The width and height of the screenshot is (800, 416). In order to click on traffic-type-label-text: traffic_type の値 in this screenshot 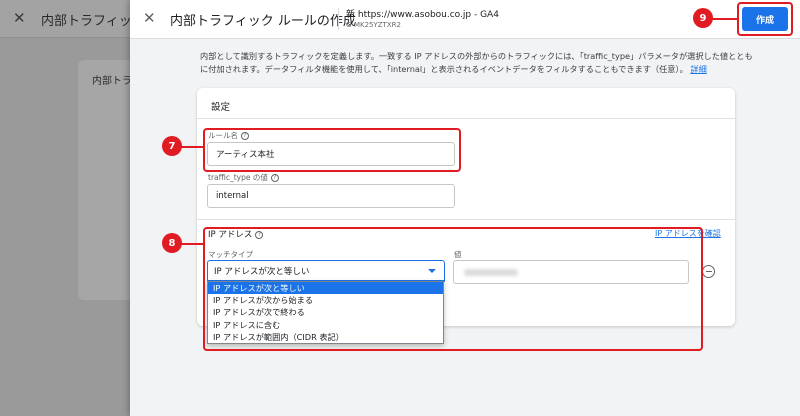, I will do `click(238, 177)`.